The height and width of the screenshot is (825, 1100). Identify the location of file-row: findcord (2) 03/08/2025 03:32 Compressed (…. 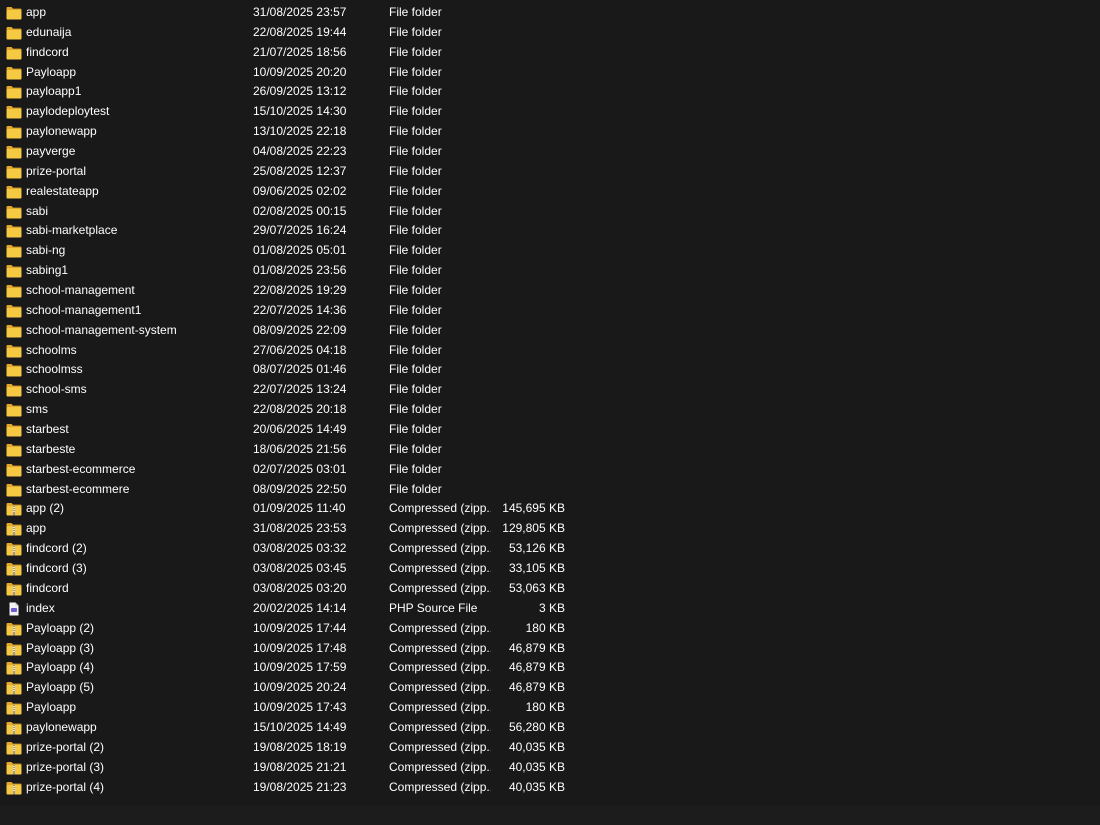
(550, 549).